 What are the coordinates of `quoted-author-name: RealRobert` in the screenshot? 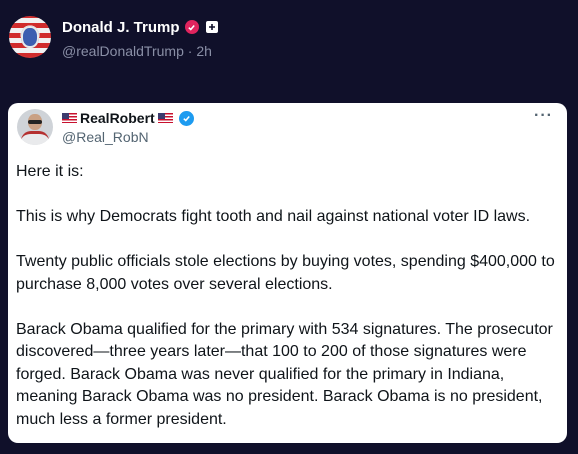 It's located at (117, 118).